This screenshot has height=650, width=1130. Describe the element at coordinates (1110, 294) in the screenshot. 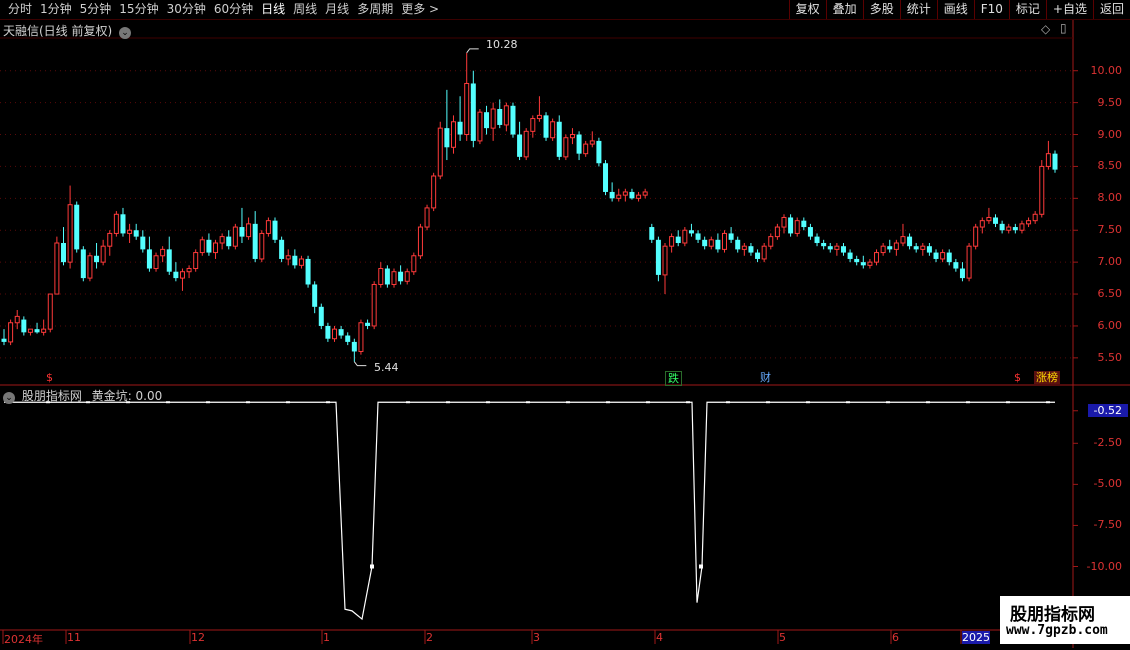

I see `price-axis-label: 6.50` at that location.